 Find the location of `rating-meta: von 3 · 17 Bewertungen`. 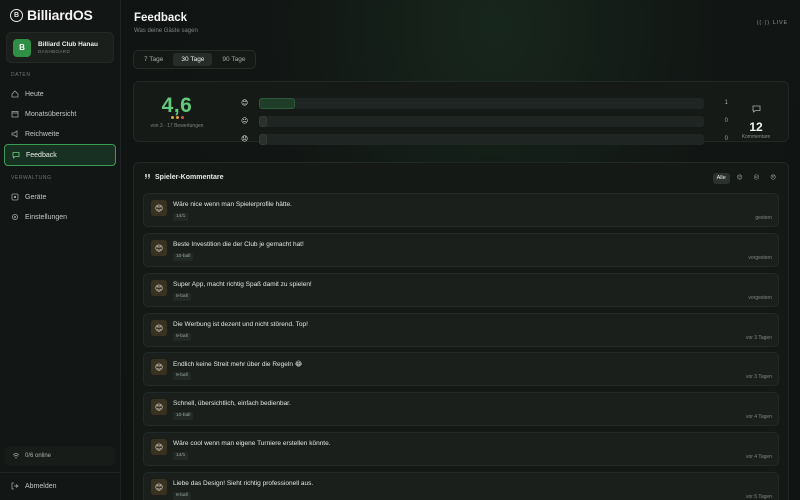

rating-meta: von 3 · 17 Bewertungen is located at coordinates (177, 126).